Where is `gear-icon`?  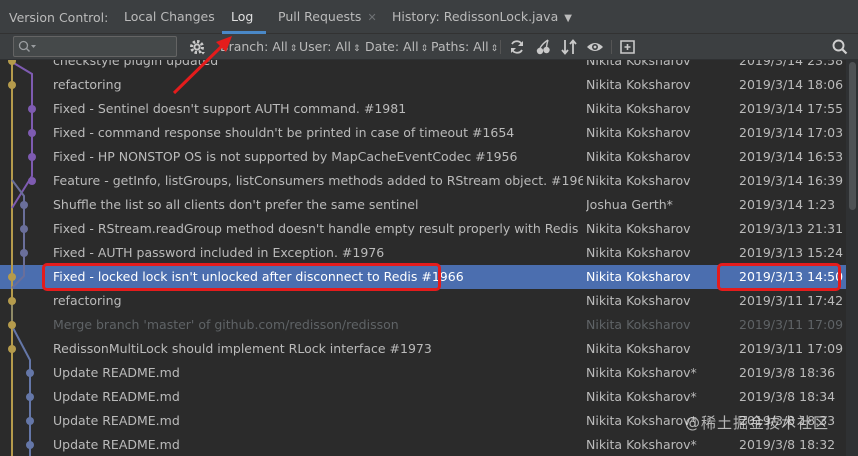
gear-icon is located at coordinates (197, 47).